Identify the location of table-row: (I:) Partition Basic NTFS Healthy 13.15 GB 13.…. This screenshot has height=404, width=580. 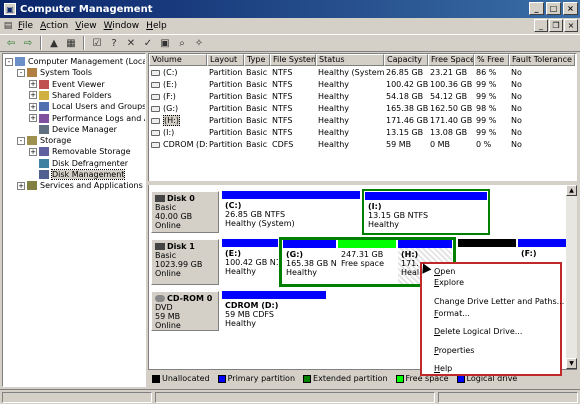
(362, 133).